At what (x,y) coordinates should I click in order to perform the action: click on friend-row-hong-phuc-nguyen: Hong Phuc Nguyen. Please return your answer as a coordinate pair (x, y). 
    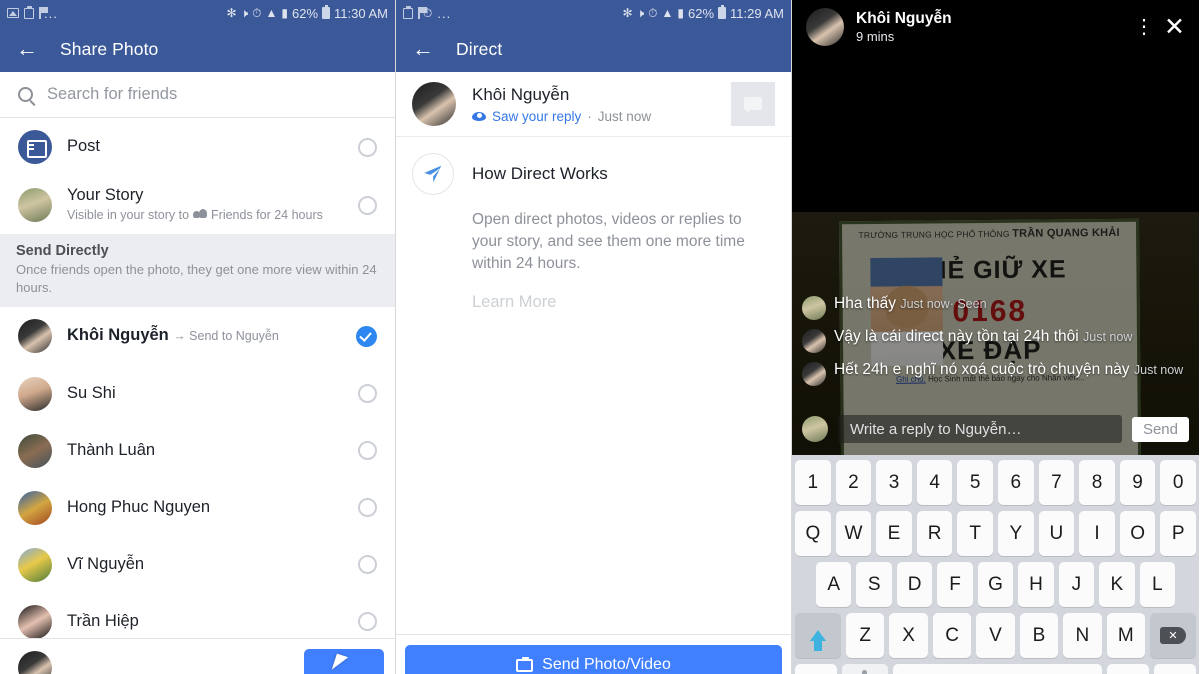
    Looking at the image, I should click on (197, 507).